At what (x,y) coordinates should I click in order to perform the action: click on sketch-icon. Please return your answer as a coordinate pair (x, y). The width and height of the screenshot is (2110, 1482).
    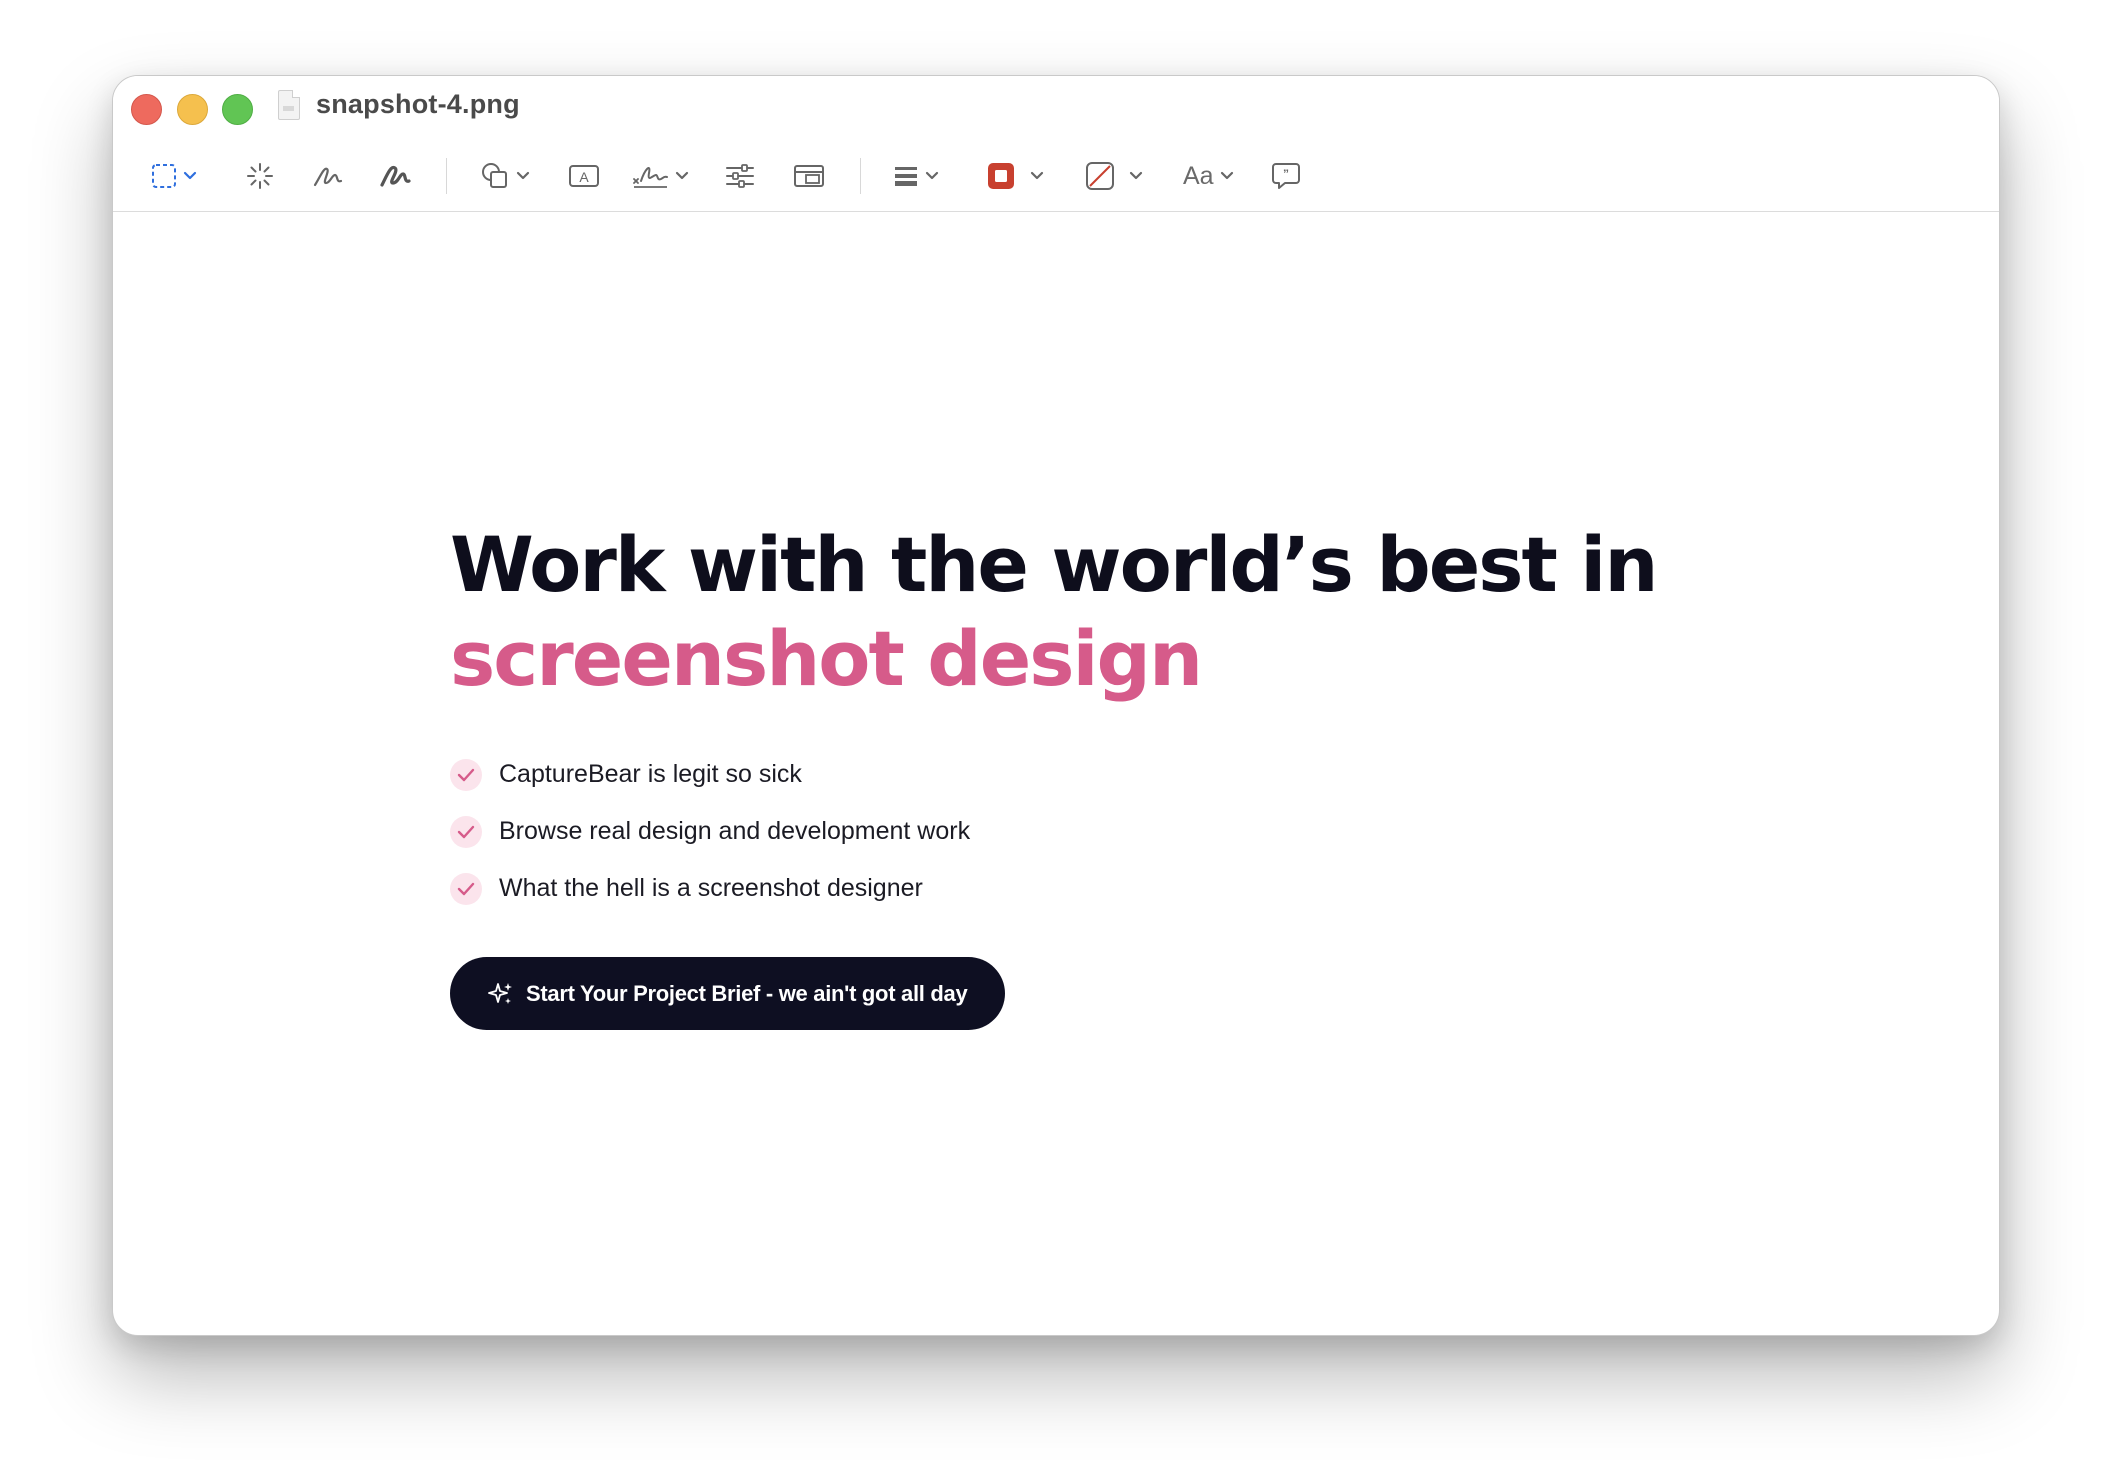
    Looking at the image, I should click on (328, 177).